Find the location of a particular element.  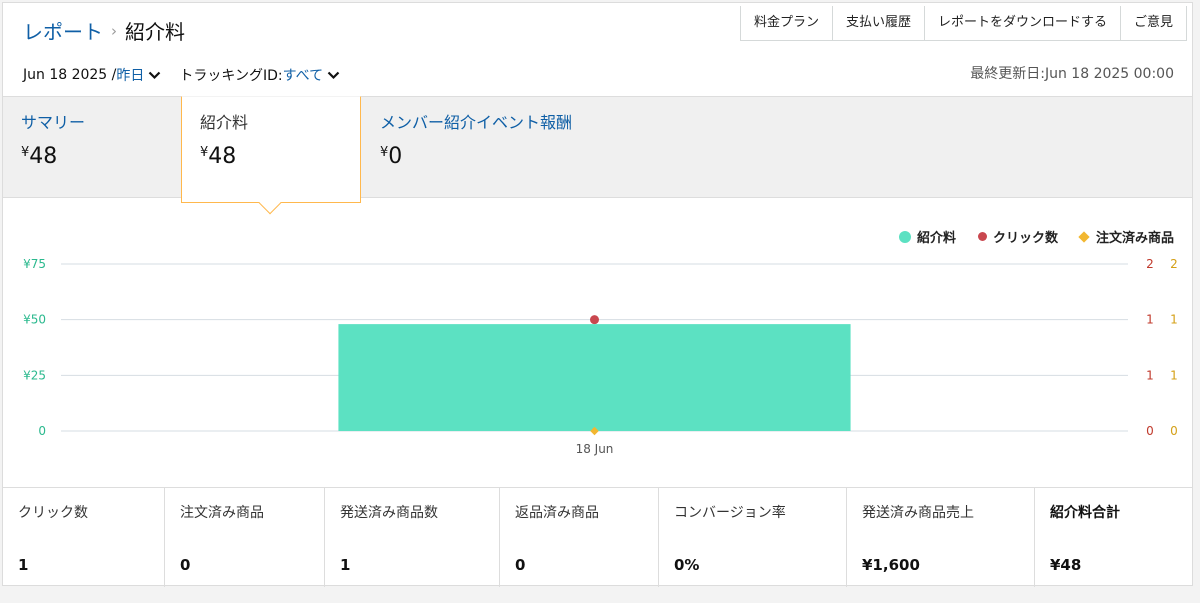

top-button-group: 料金プラン 支払い履歴 レポートをダウンロードする ご意見 is located at coordinates (963, 23).